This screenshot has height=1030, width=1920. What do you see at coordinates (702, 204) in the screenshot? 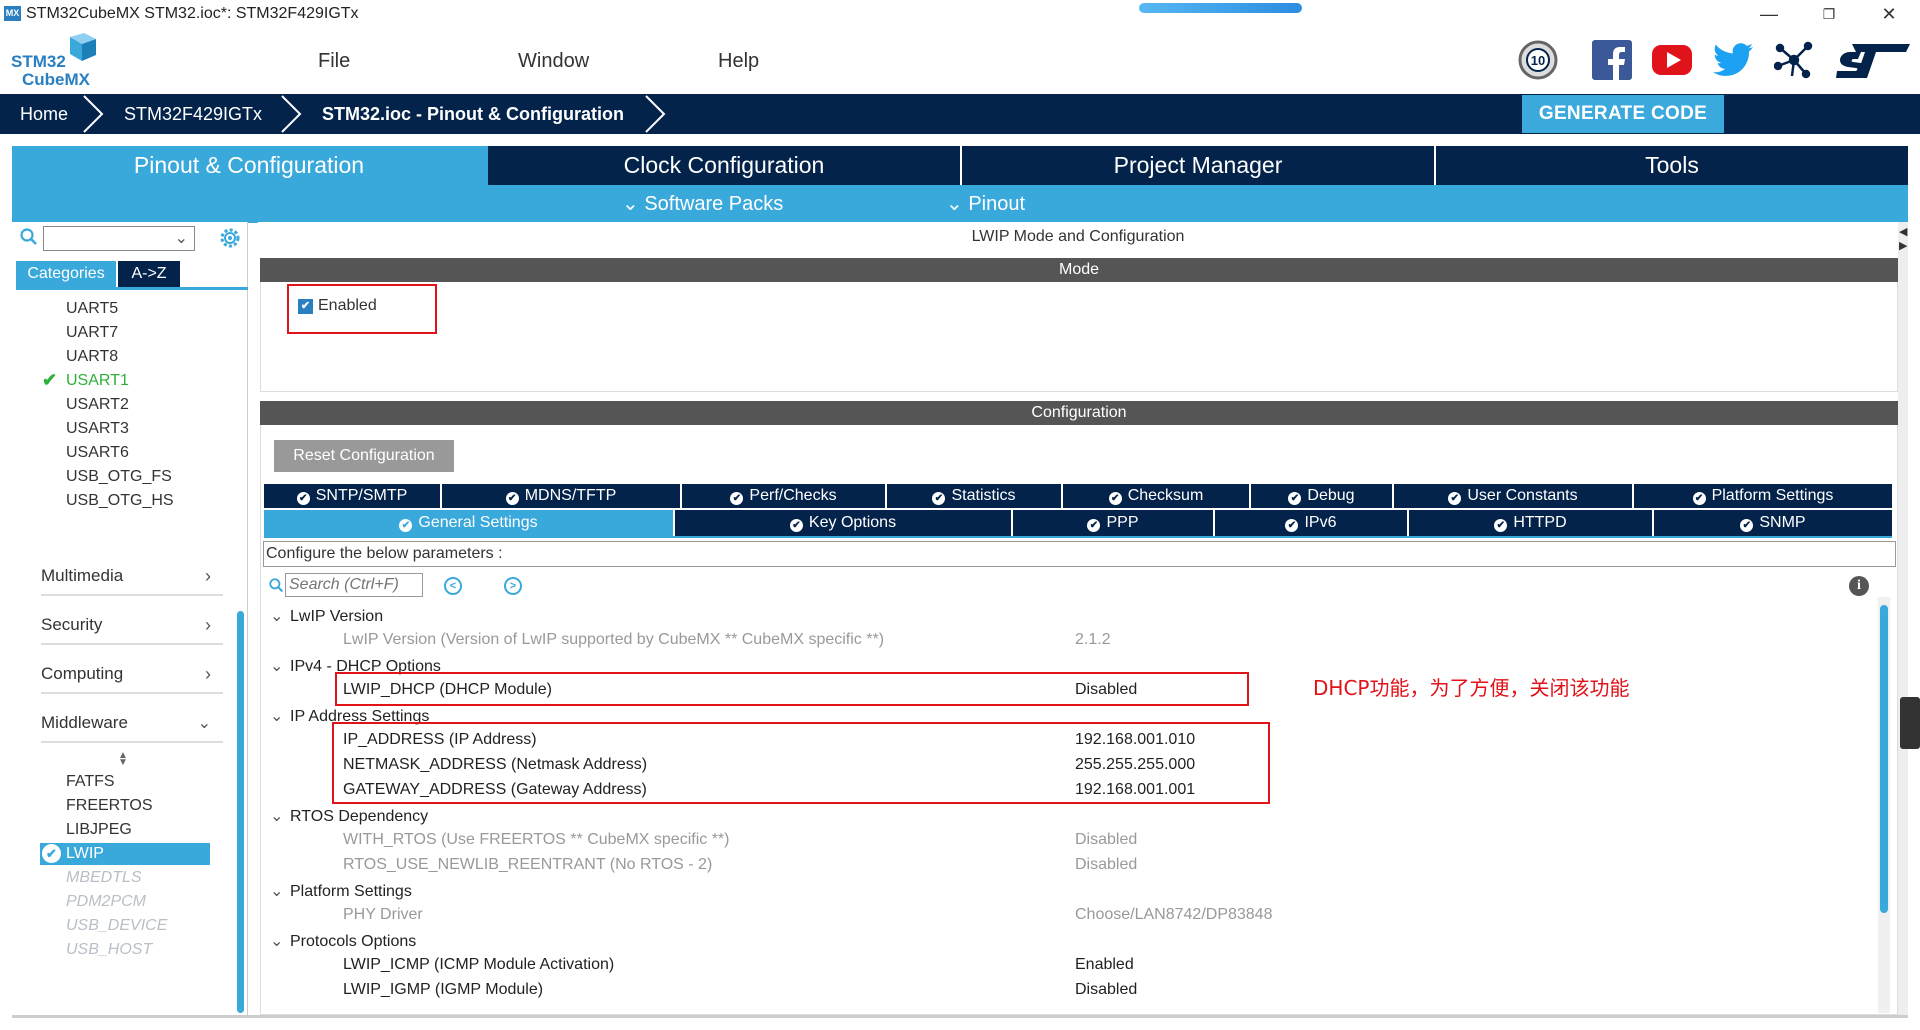
I see `subtab-software-packs: ⌄ Software Packs` at bounding box center [702, 204].